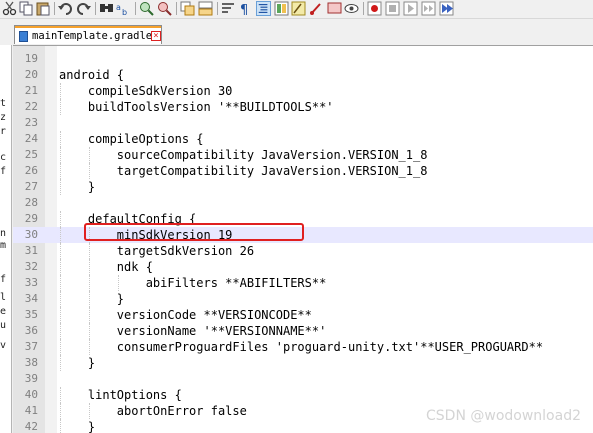  Describe the element at coordinates (106, 8) in the screenshot. I see `find-icon` at that location.